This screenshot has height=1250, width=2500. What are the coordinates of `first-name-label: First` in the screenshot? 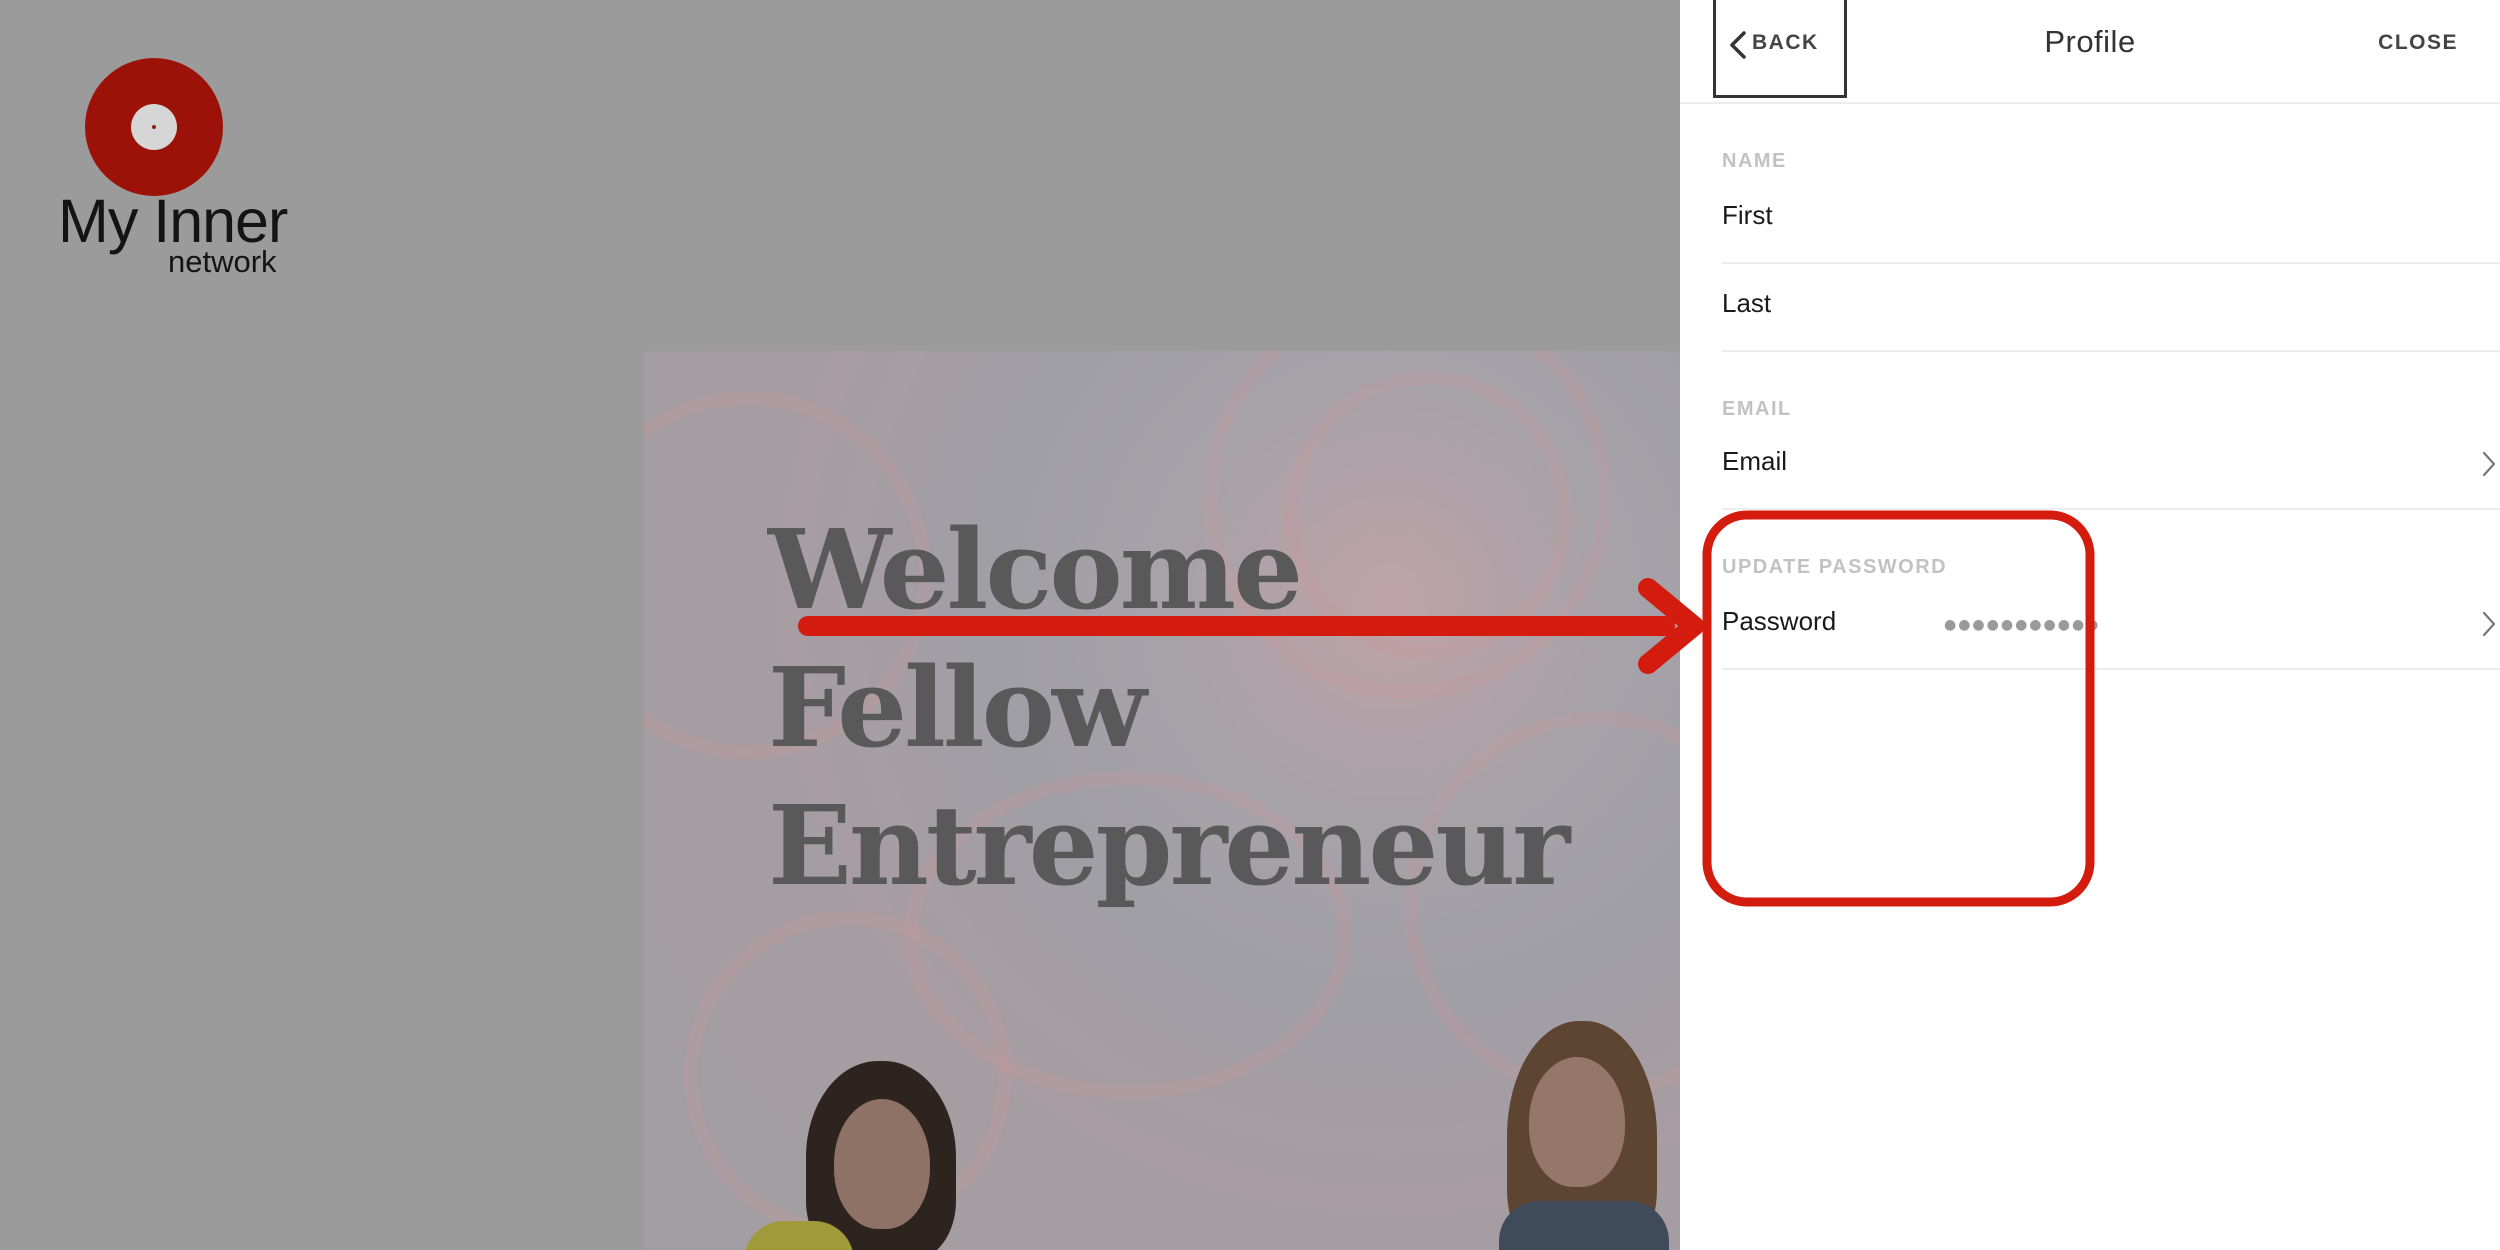 It's located at (1747, 215).